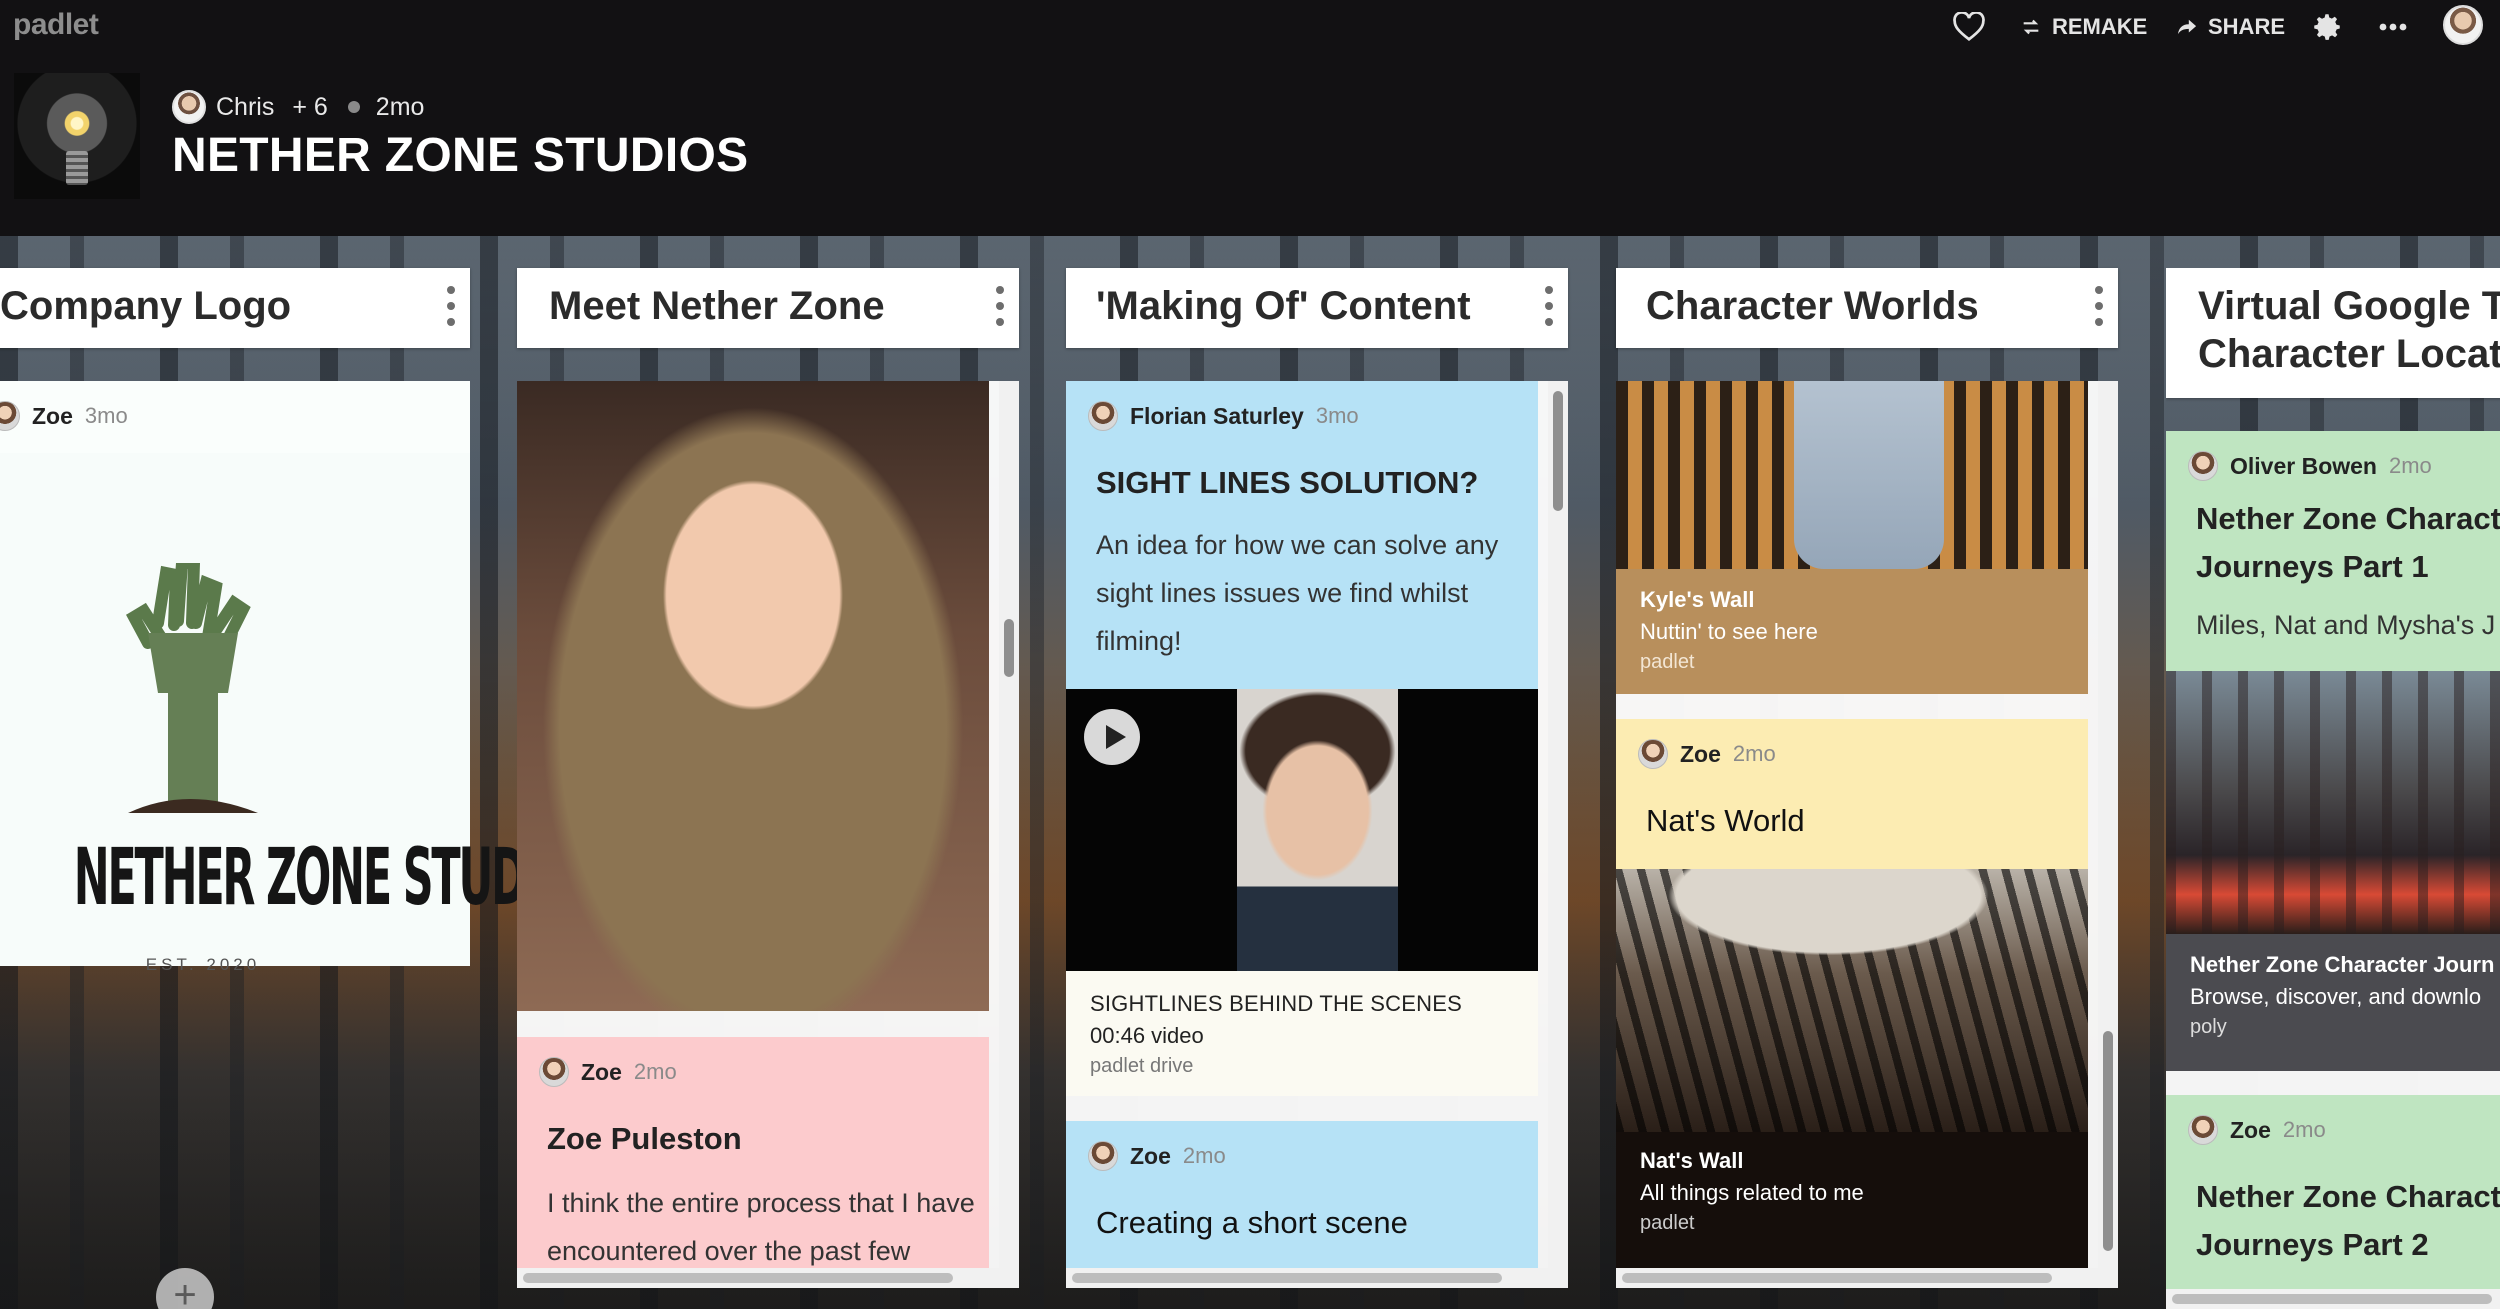 The height and width of the screenshot is (1309, 2500). I want to click on attachment-subtitle: Browse, discover, and downlo, so click(2336, 996).